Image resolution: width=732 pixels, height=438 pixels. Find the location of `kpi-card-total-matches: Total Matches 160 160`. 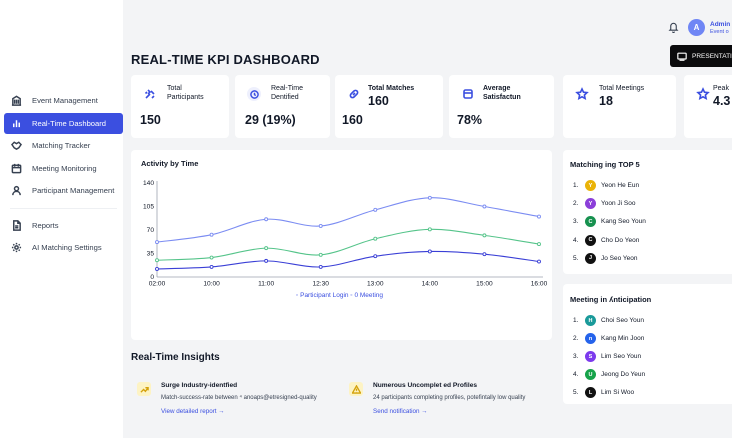

kpi-card-total-matches: Total Matches 160 160 is located at coordinates (389, 106).